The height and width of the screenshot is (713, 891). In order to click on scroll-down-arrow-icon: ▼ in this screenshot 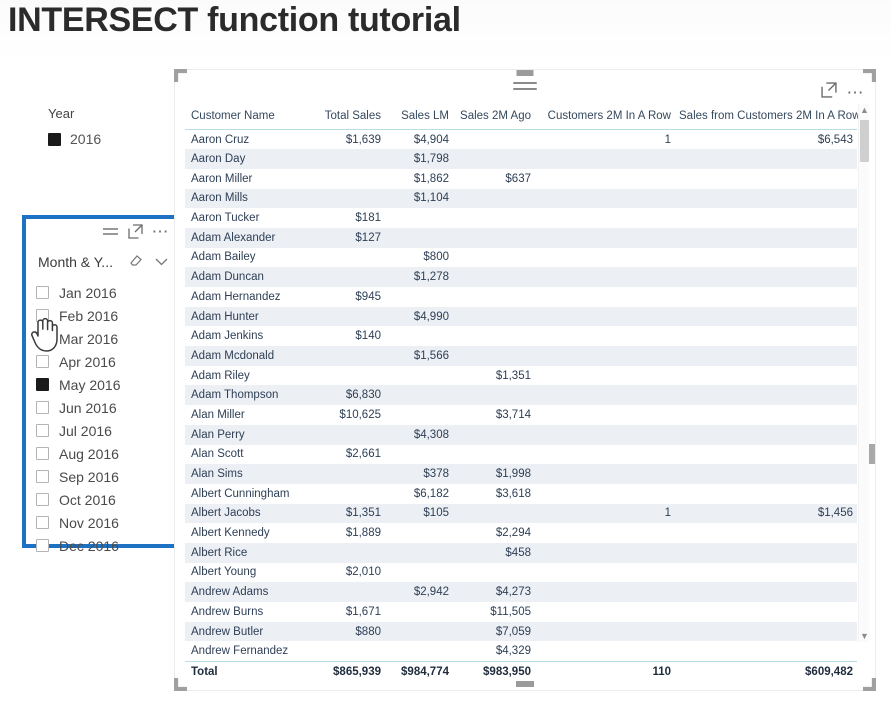, I will do `click(864, 636)`.